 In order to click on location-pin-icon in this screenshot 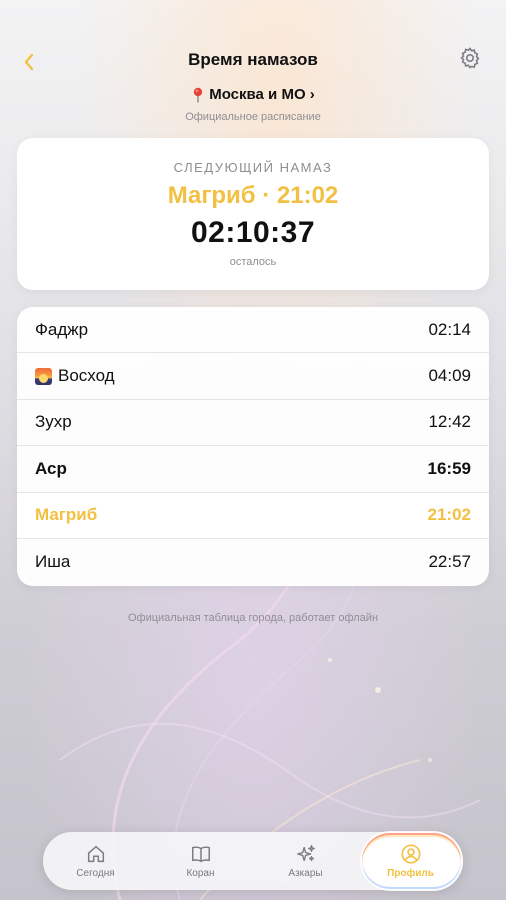, I will do `click(198, 94)`.